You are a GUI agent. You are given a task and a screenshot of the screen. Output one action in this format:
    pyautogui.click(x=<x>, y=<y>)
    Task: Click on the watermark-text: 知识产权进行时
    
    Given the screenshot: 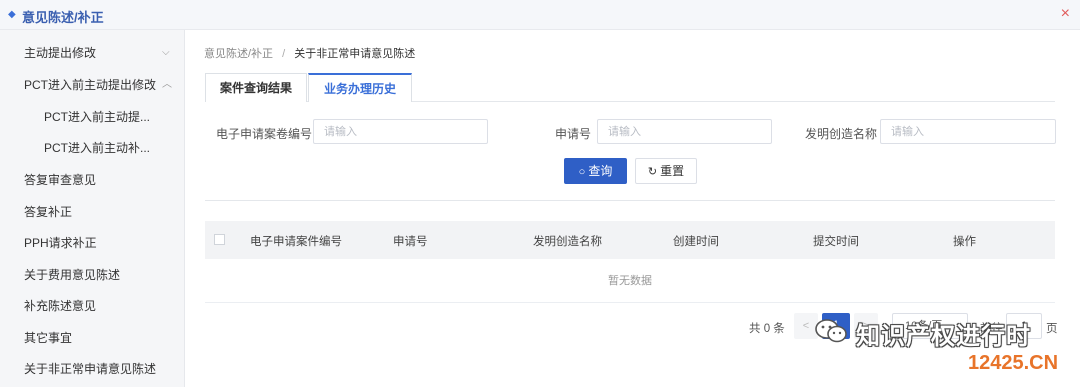 What is the action you would take?
    pyautogui.click(x=943, y=336)
    